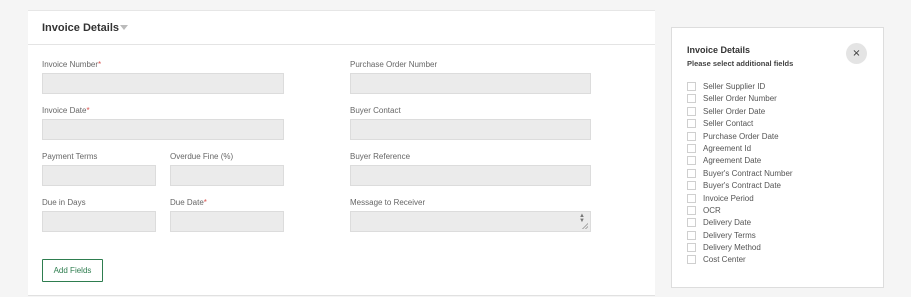  I want to click on invoice-date-label-text: Invoice Date, so click(64, 110).